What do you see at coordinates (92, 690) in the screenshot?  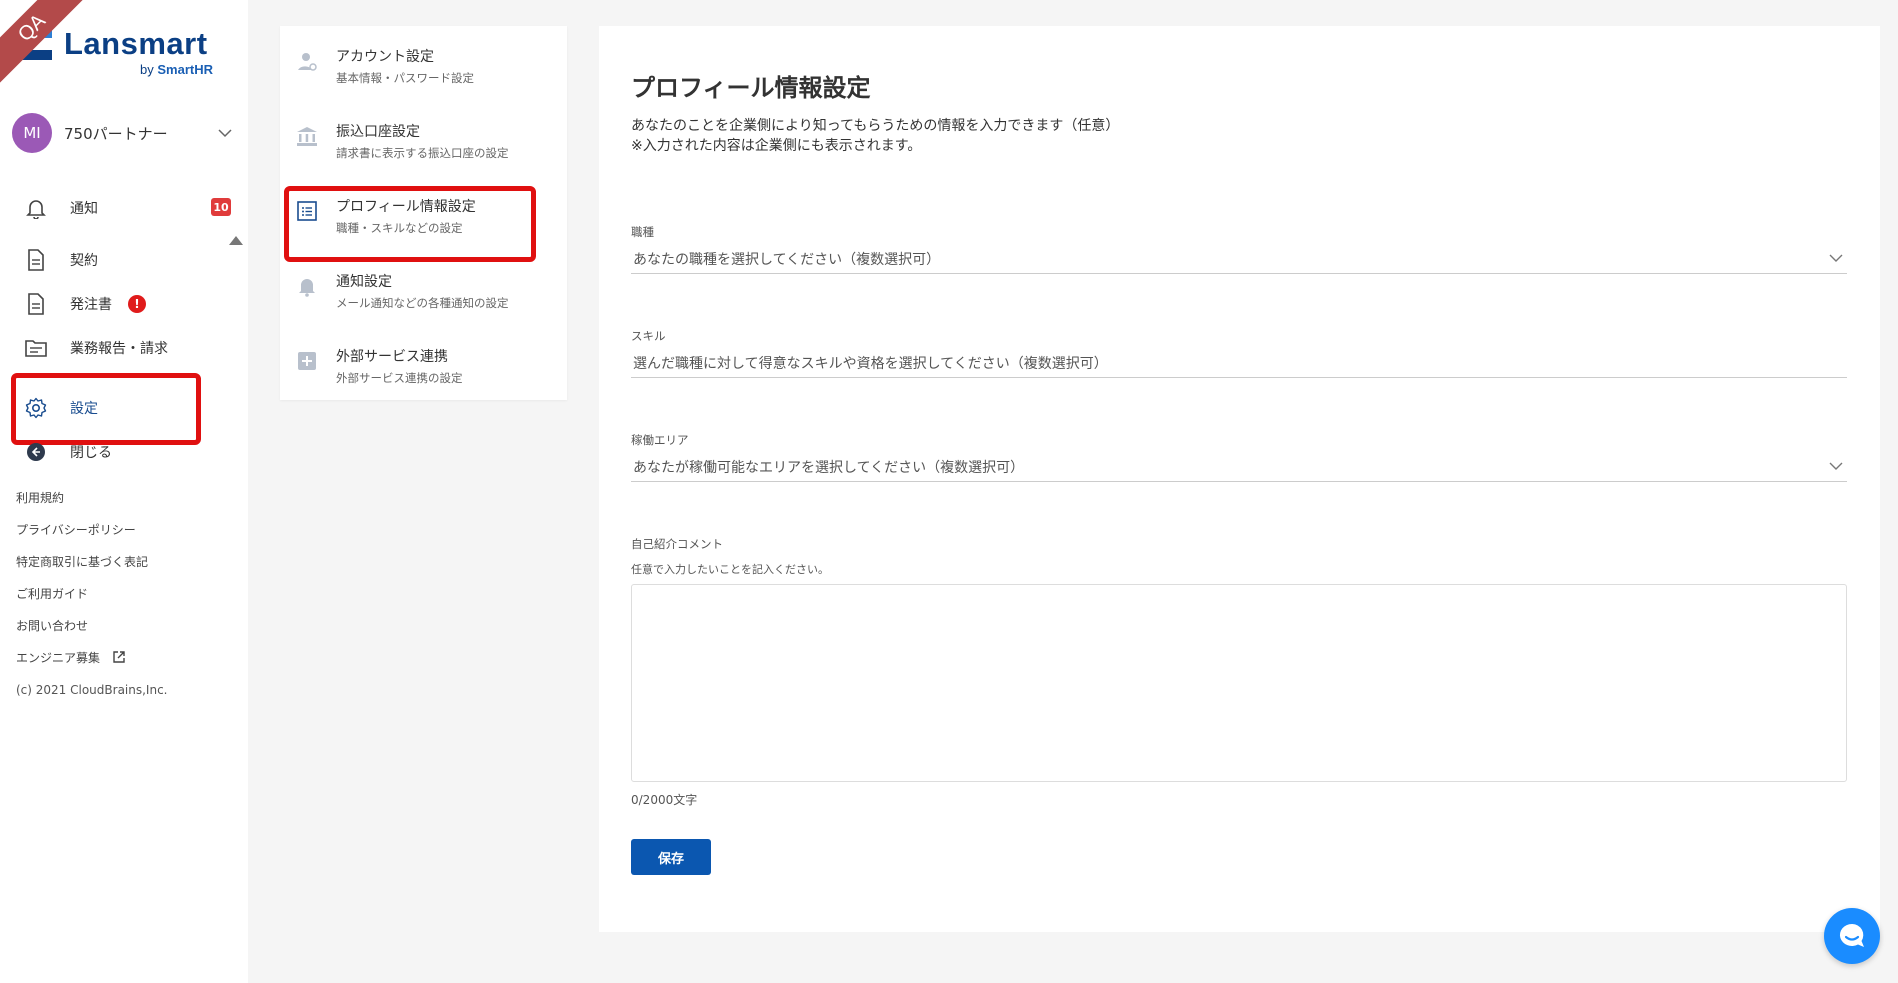 I see `copyright: (c) 2021 CloudBrains,Inc.` at bounding box center [92, 690].